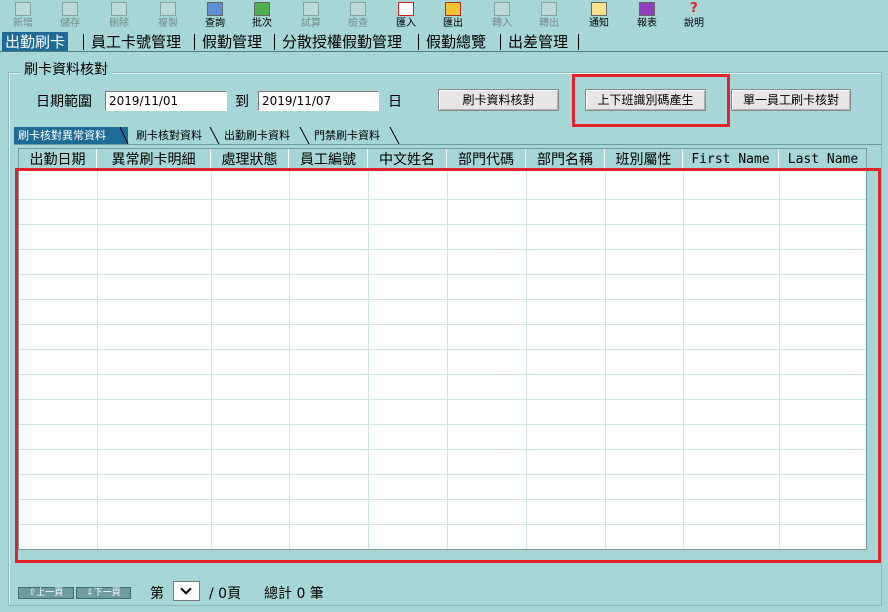 The width and height of the screenshot is (888, 612). I want to click on transfer-out-label: 轉出, so click(549, 23).